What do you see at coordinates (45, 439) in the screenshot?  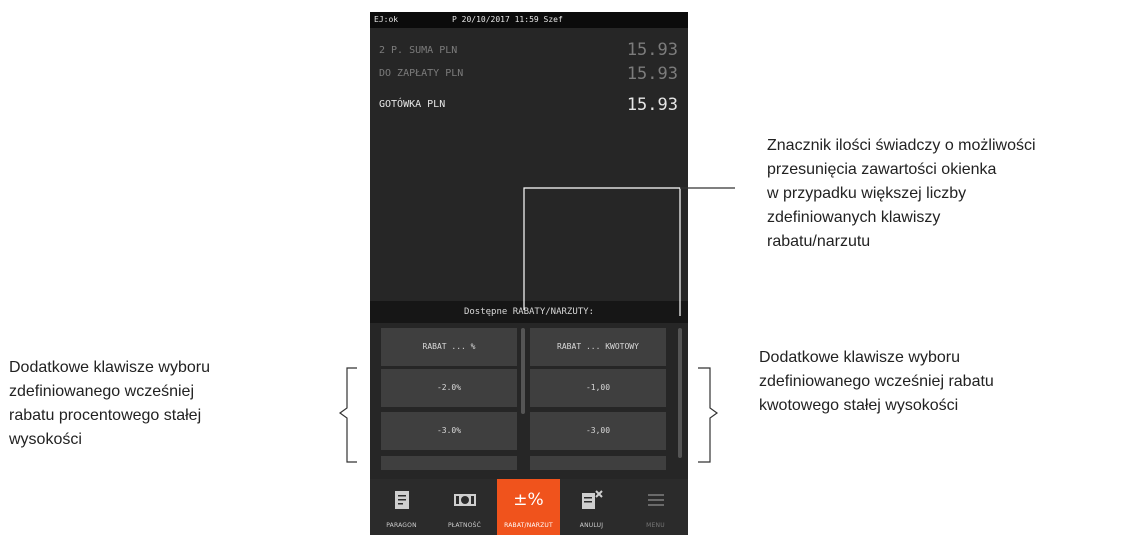 I see `annotation-line: wysokości` at bounding box center [45, 439].